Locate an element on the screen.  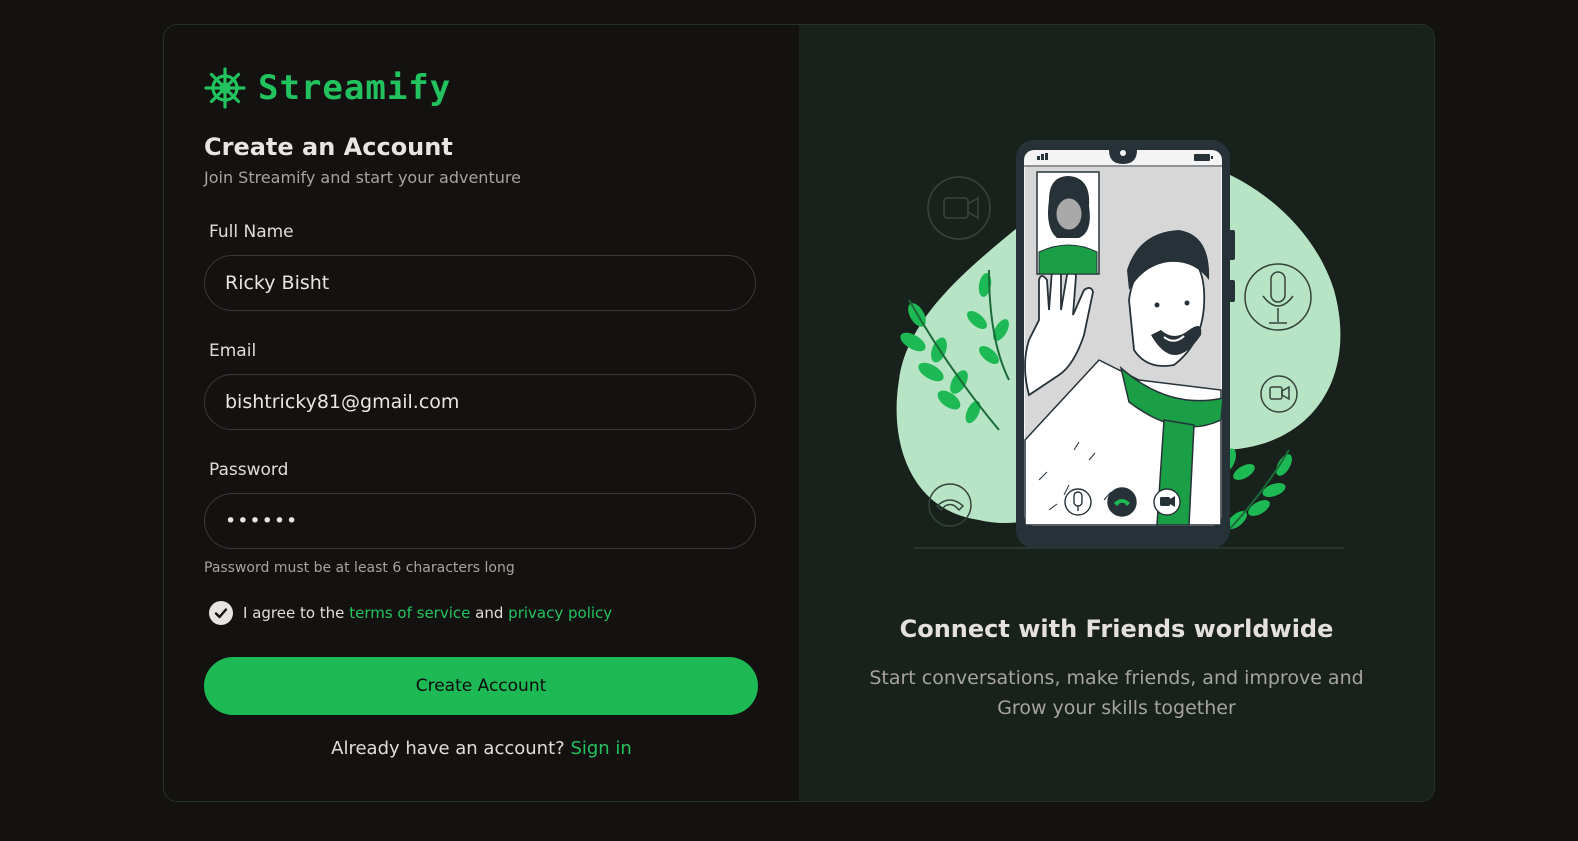
signin-prompt: Already have an account? is located at coordinates (448, 748).